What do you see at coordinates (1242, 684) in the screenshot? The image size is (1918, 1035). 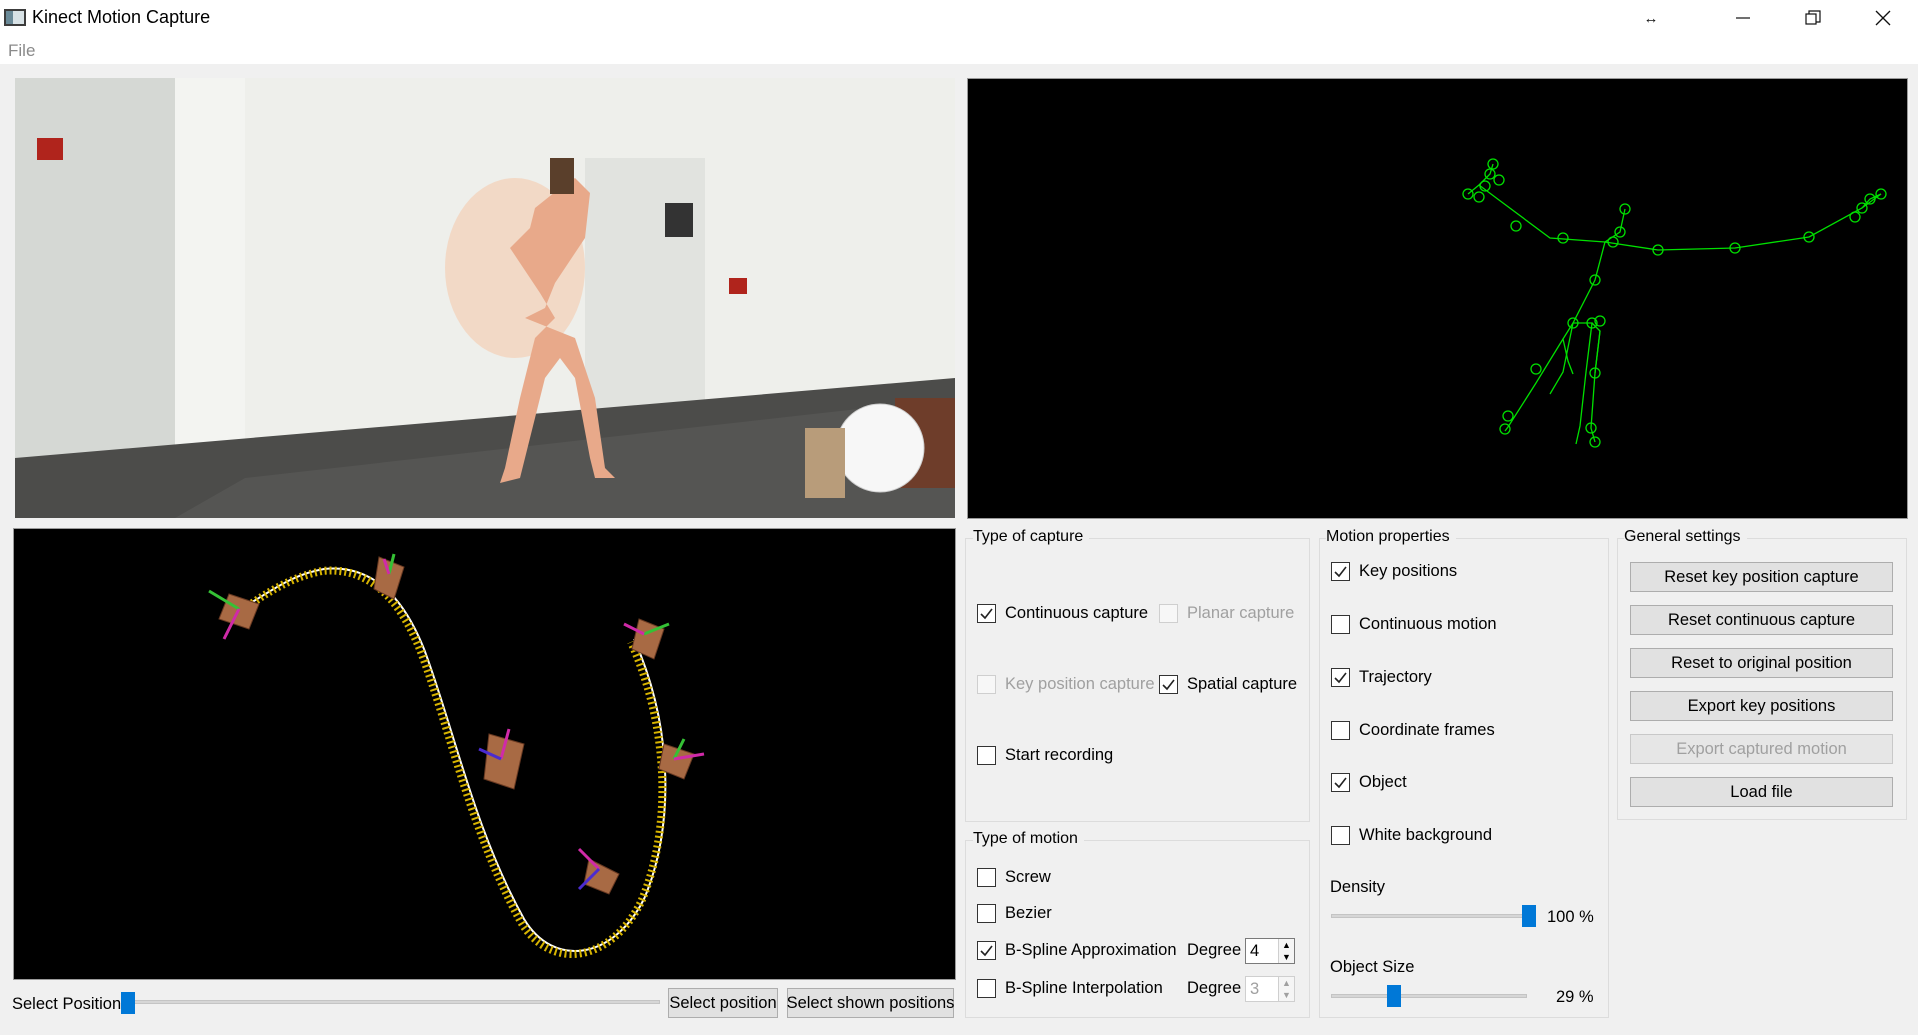 I see `spatial-capture-label: Spatial capture` at bounding box center [1242, 684].